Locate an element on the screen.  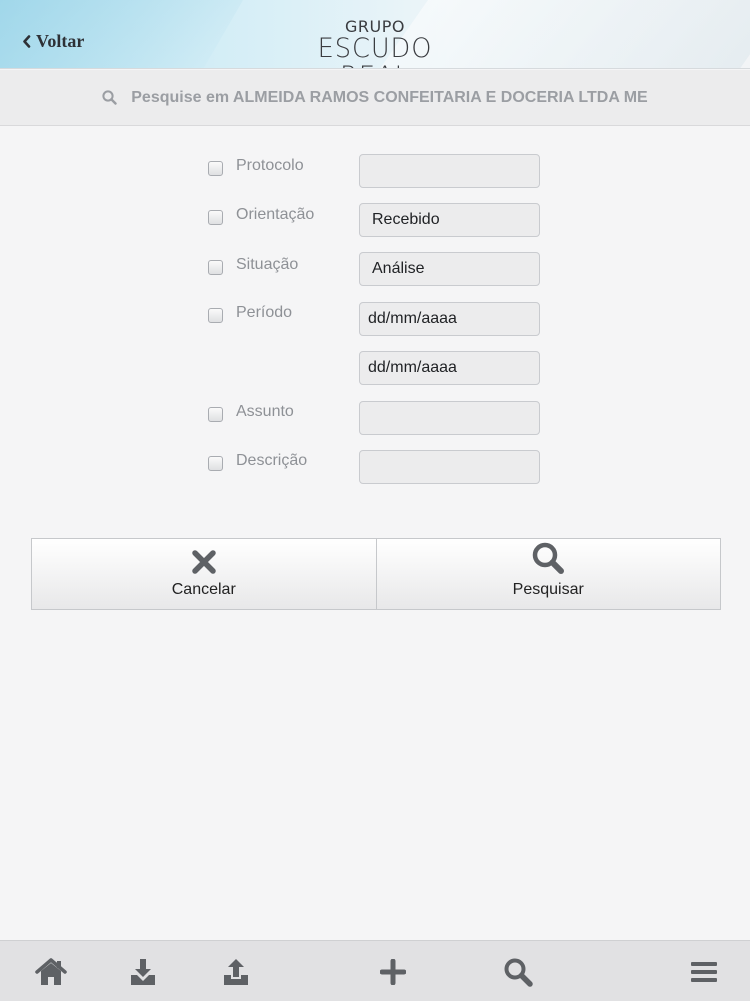
download-icon is located at coordinates (143, 972).